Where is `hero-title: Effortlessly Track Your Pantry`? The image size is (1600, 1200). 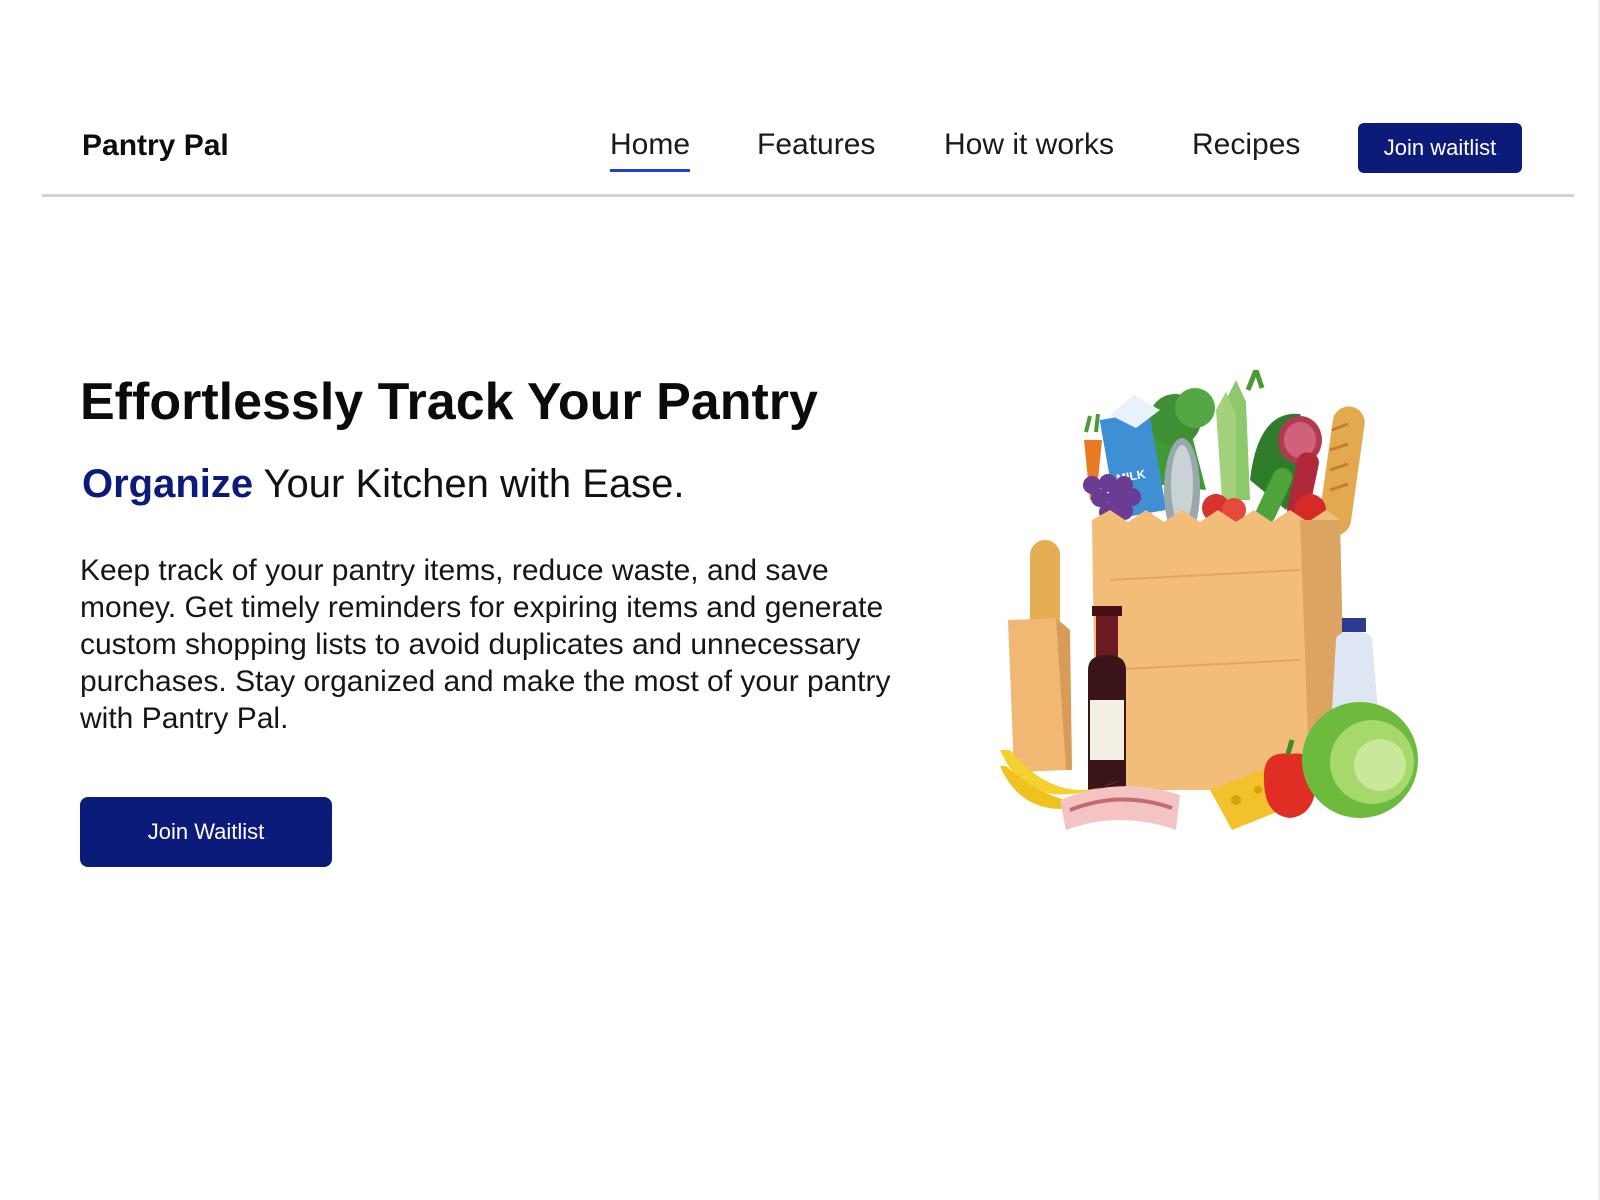 hero-title: Effortlessly Track Your Pantry is located at coordinates (449, 402).